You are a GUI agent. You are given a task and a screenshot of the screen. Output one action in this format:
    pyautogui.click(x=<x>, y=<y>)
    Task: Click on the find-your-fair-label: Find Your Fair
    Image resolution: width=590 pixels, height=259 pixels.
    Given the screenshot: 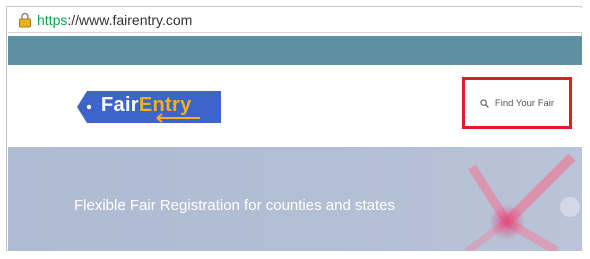 What is the action you would take?
    pyautogui.click(x=524, y=103)
    